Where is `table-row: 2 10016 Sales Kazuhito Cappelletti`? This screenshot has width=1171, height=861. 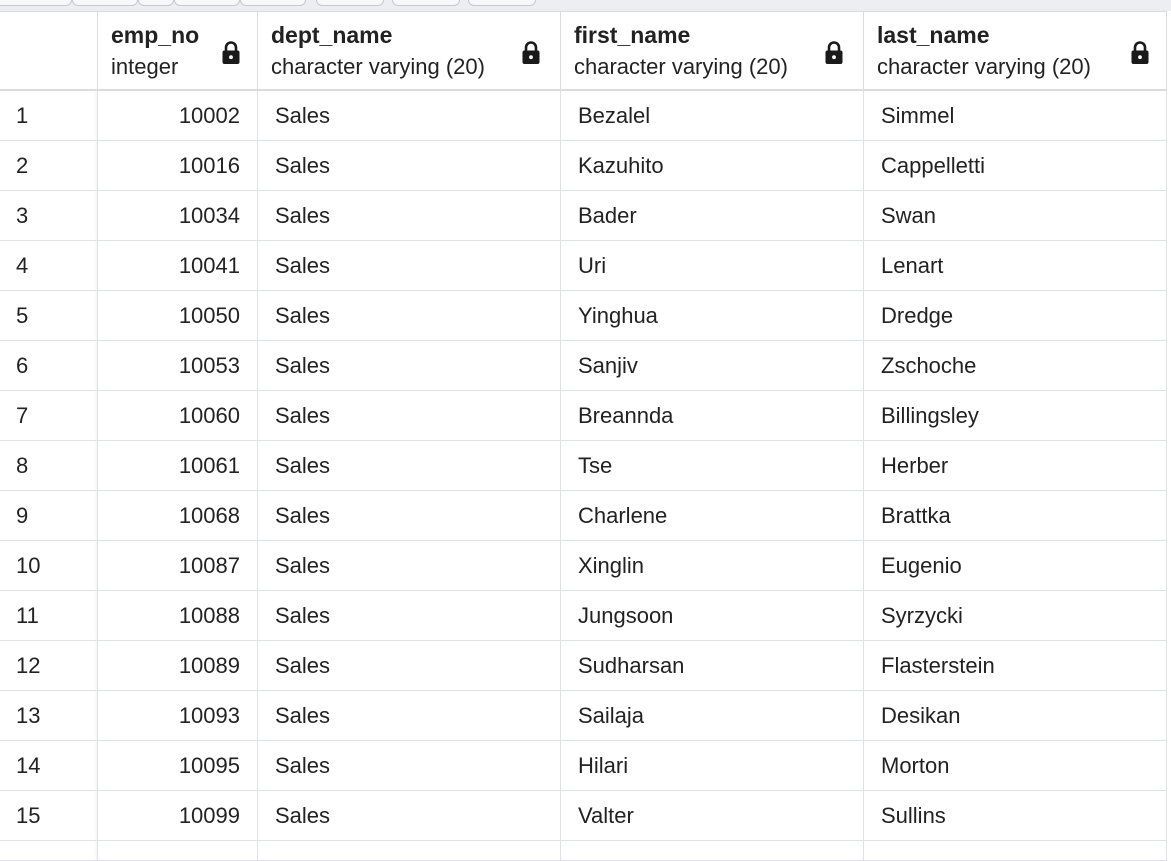
table-row: 2 10016 Sales Kazuhito Cappelletti is located at coordinates (583, 166).